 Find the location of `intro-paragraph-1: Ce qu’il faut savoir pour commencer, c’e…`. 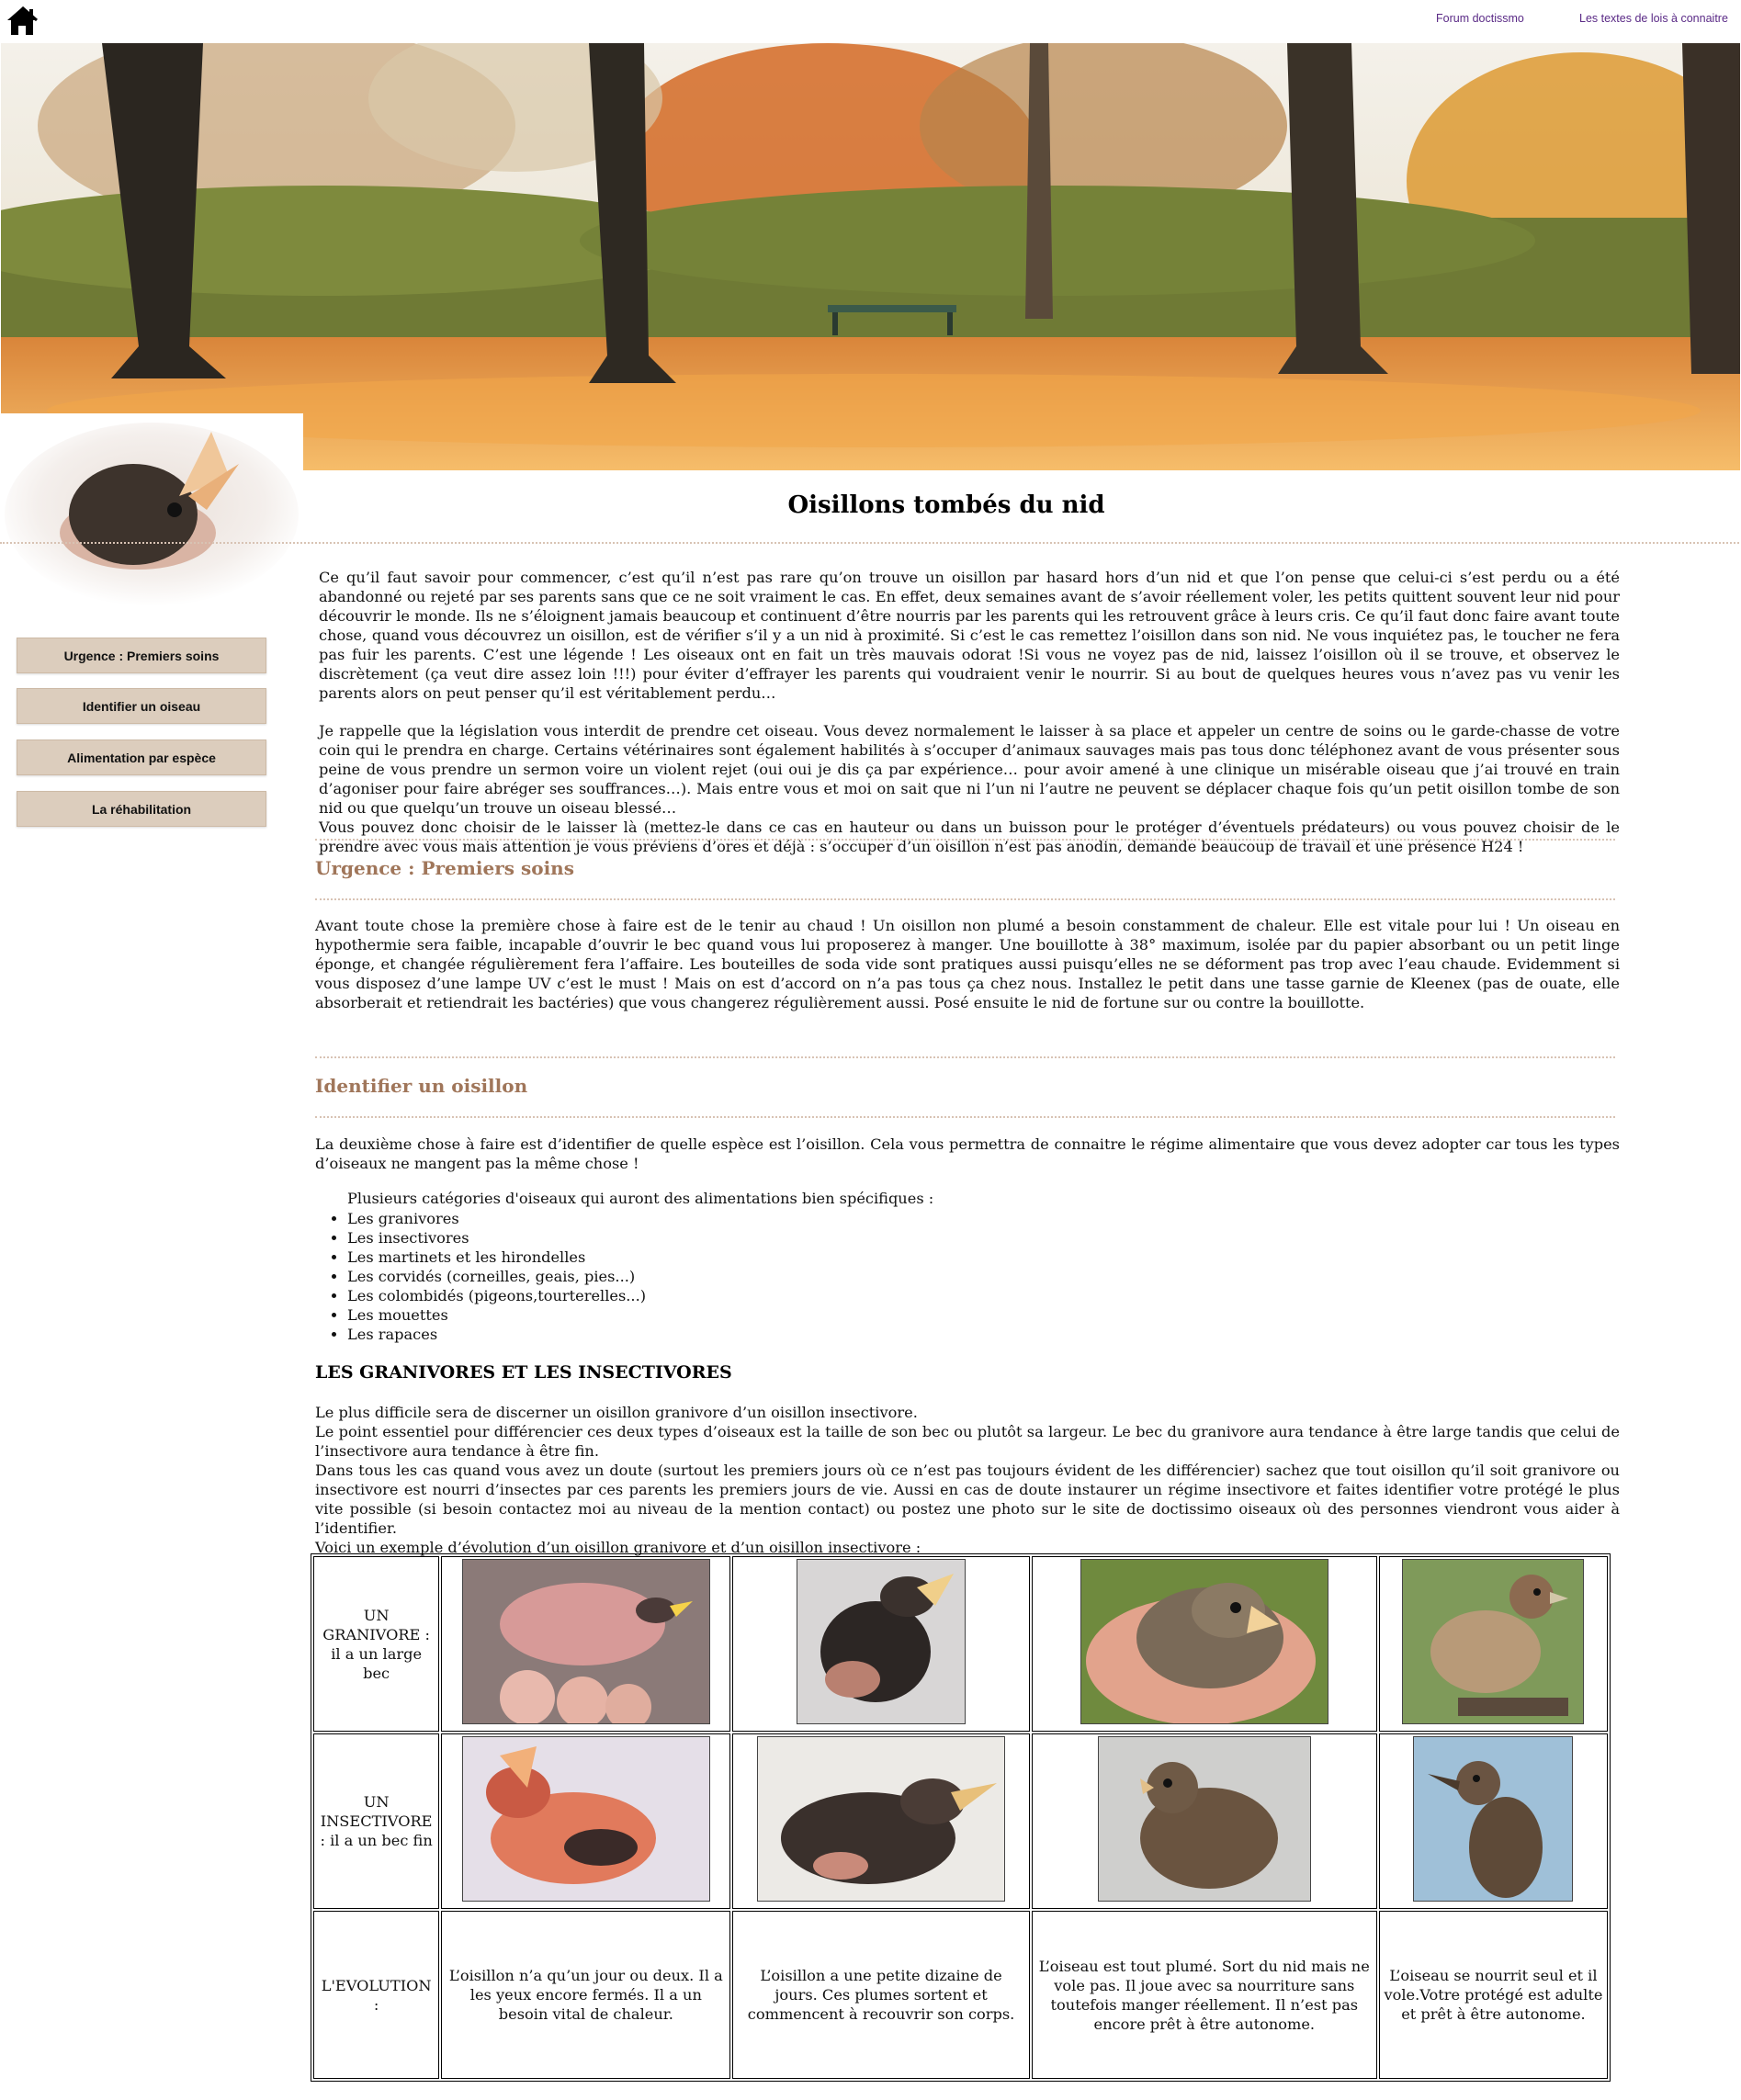

intro-paragraph-1: Ce qu’il faut savoir pour commencer, c’e… is located at coordinates (969, 635).